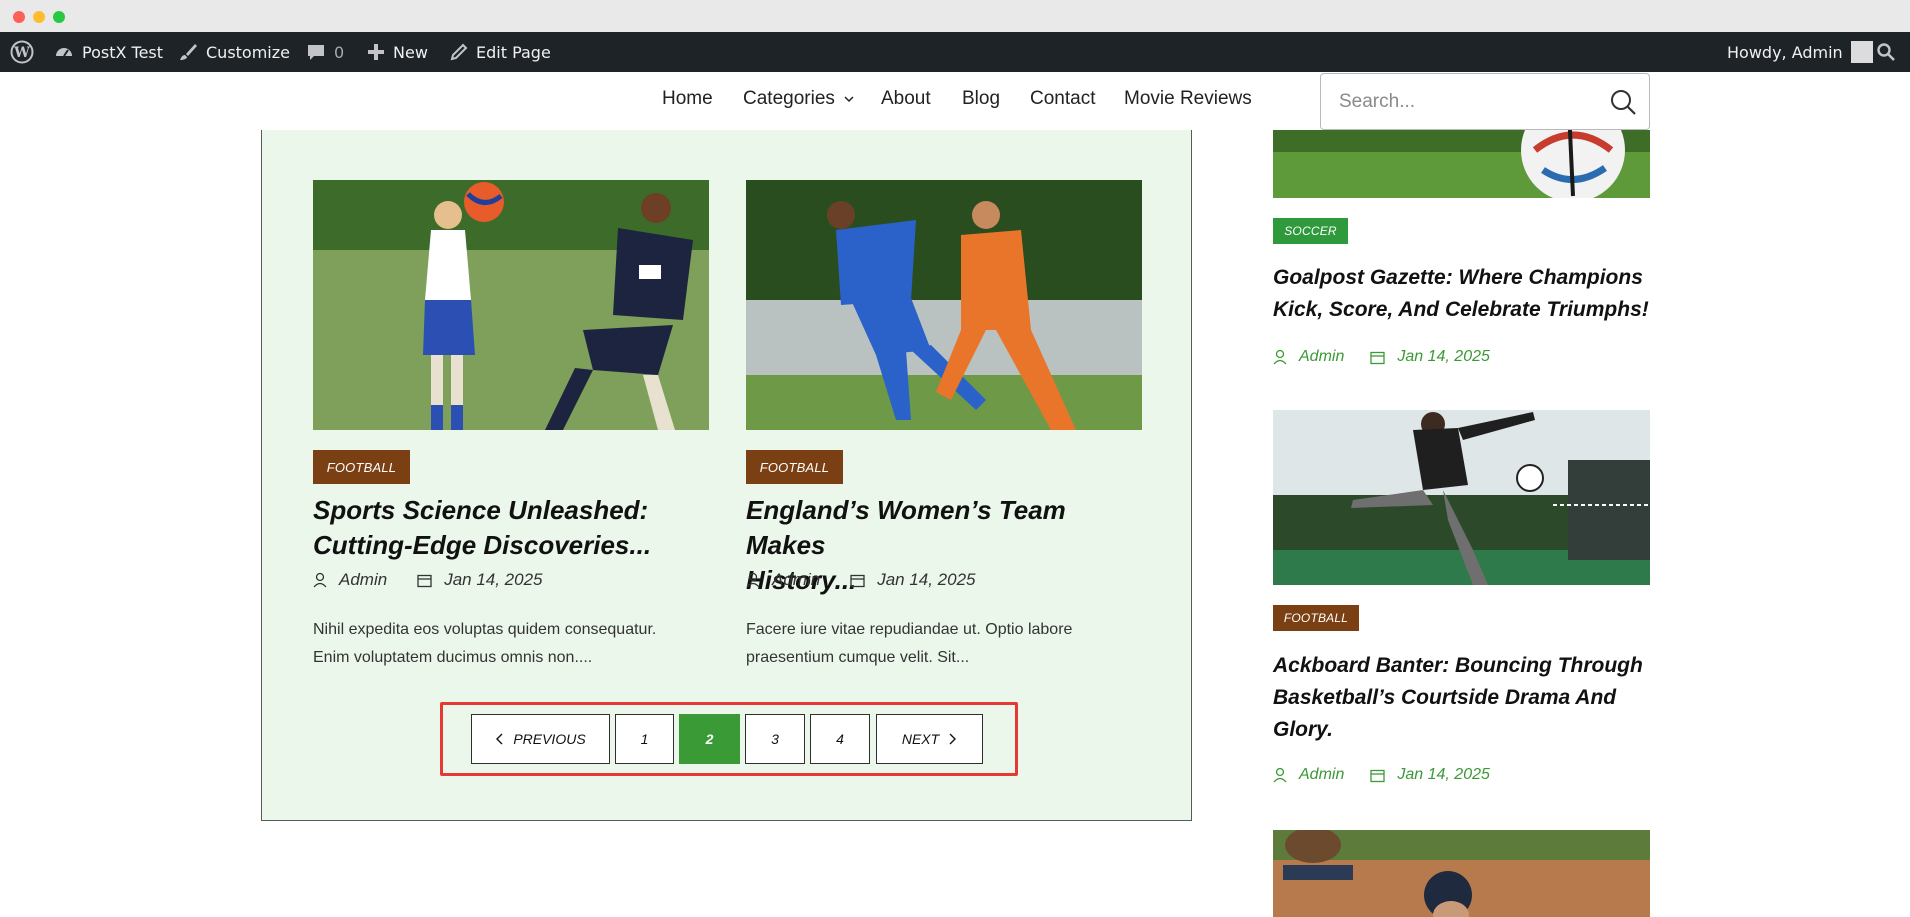 This screenshot has width=1910, height=917. What do you see at coordinates (1461, 164) in the screenshot?
I see `sidebar-post-1-image` at bounding box center [1461, 164].